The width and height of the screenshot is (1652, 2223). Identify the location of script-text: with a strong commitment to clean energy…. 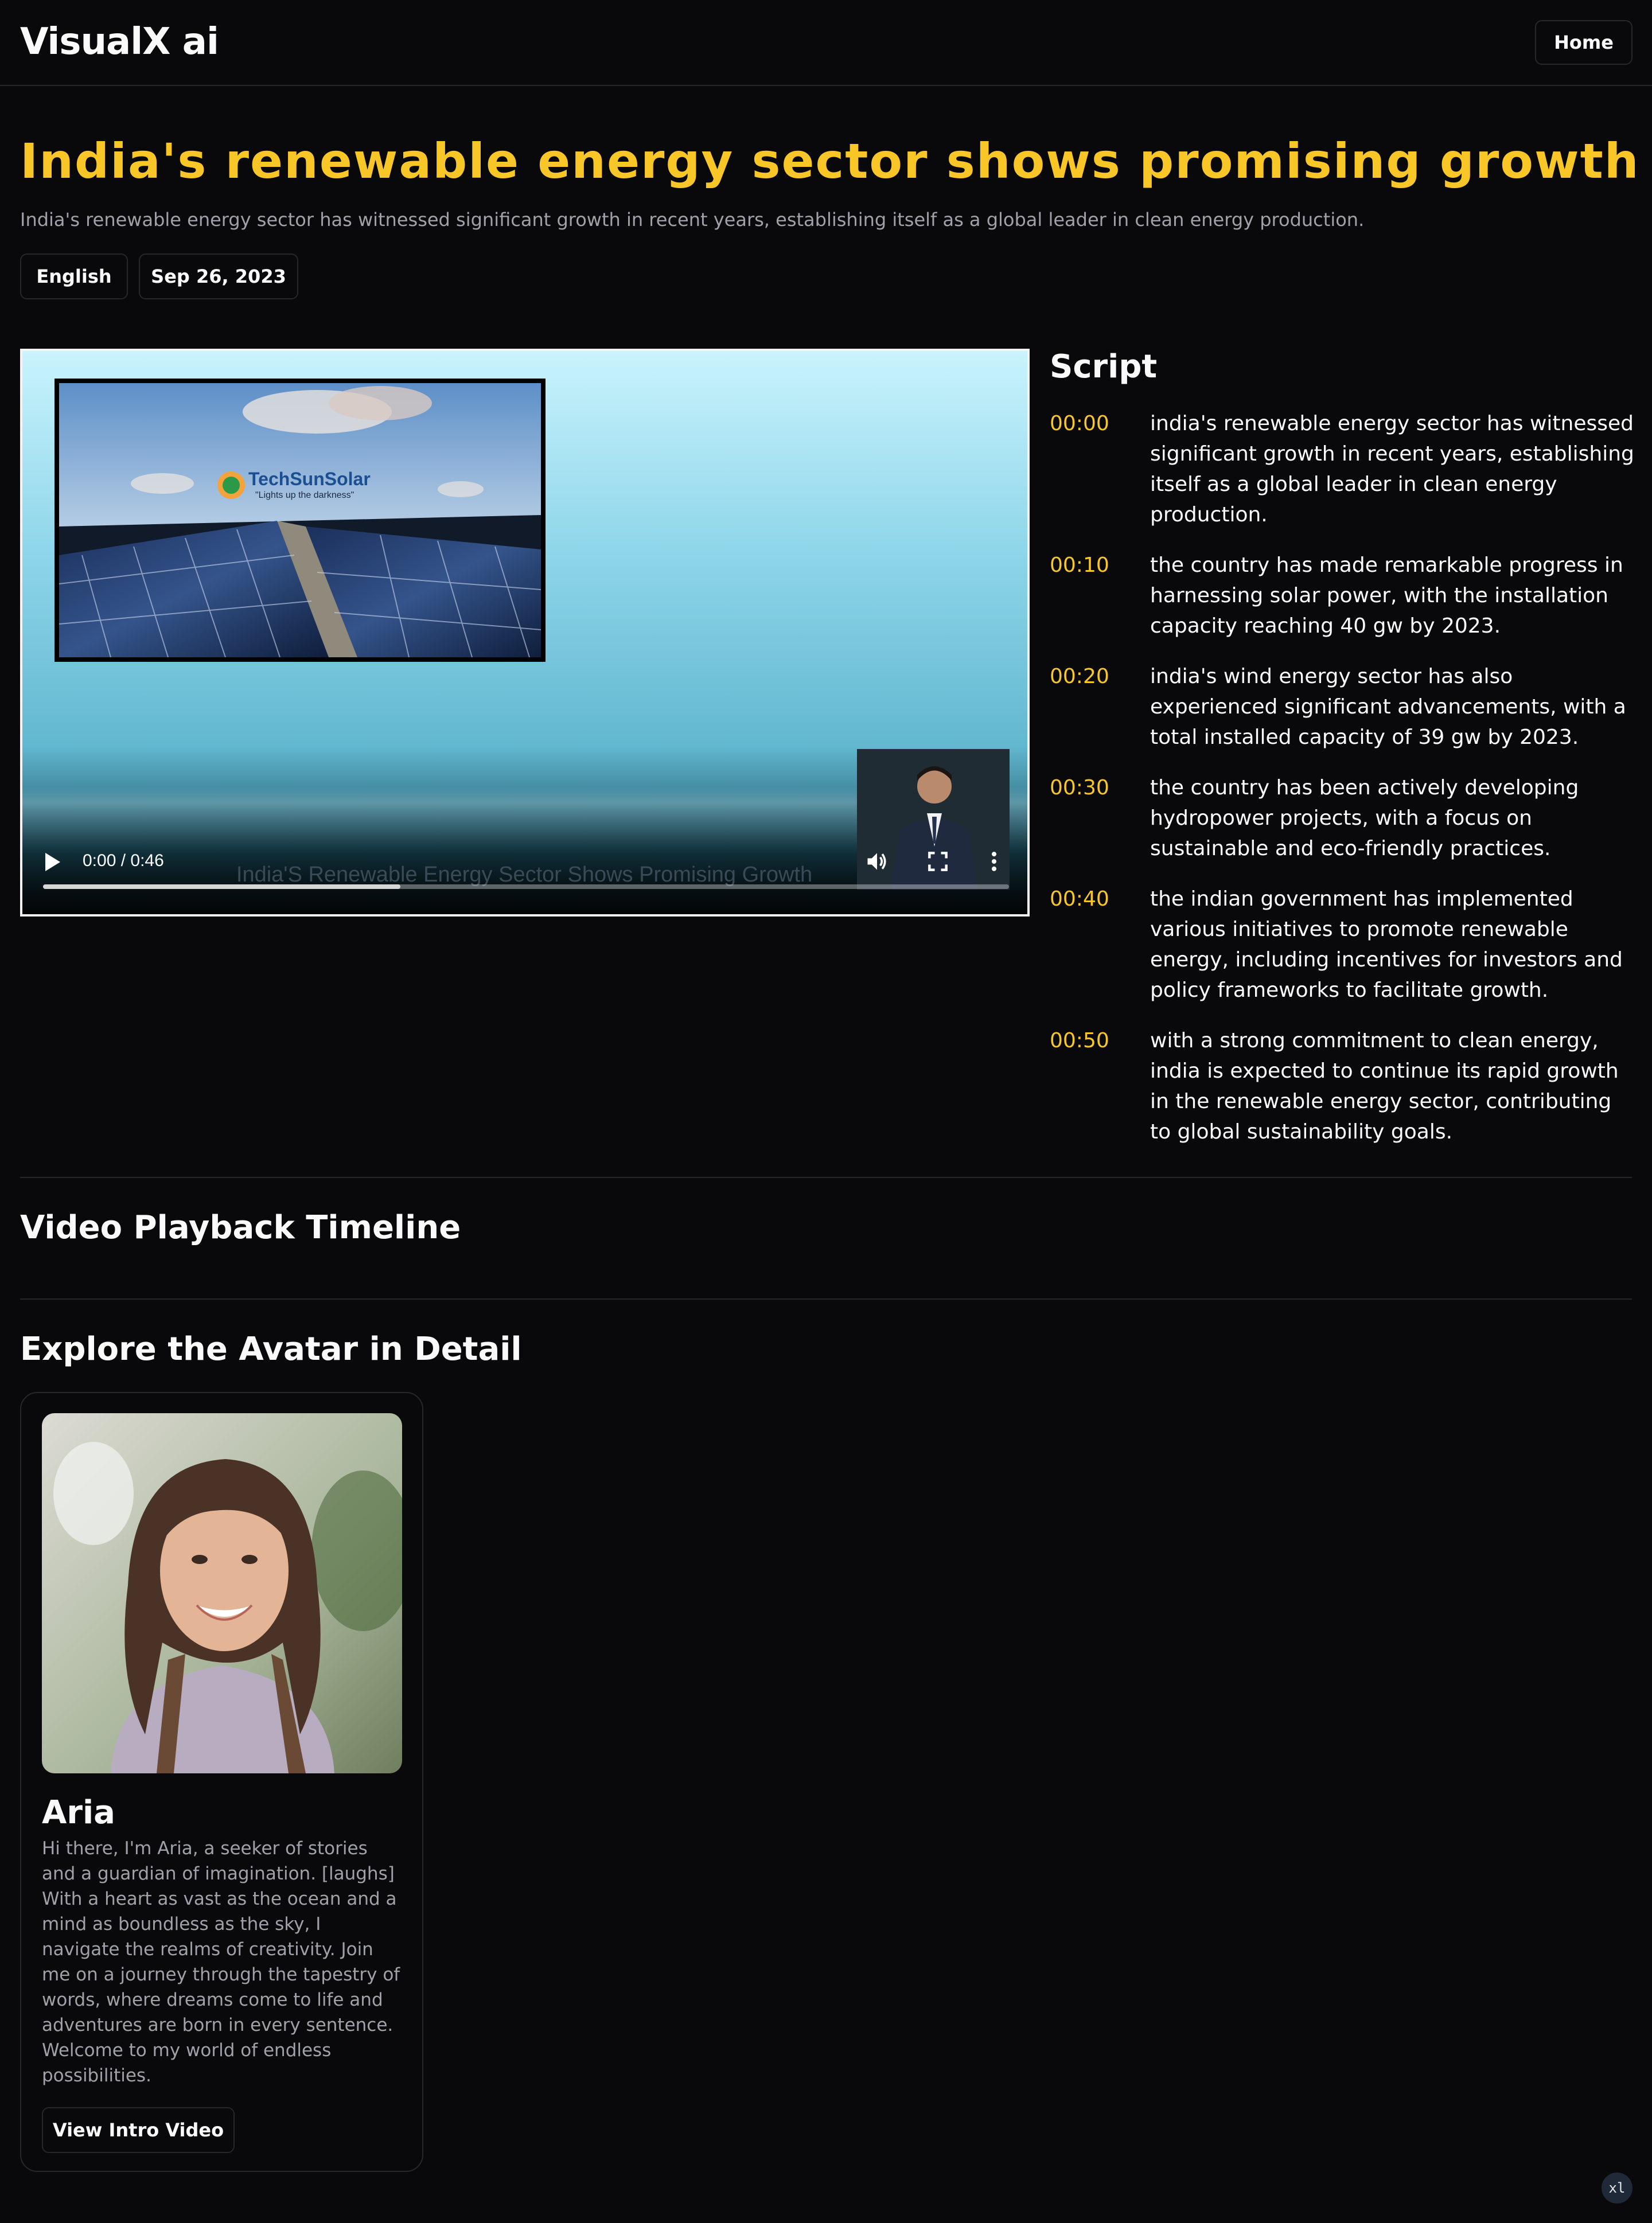
(1384, 1086).